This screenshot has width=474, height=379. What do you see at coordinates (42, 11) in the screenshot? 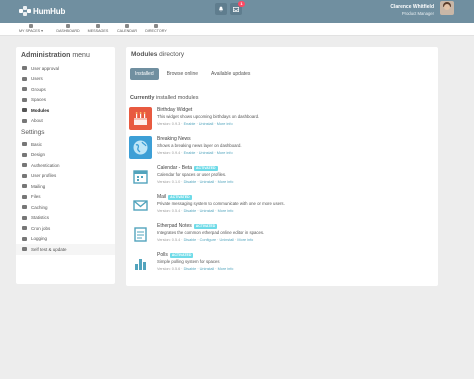
I see `humhub-logo: HumHub` at bounding box center [42, 11].